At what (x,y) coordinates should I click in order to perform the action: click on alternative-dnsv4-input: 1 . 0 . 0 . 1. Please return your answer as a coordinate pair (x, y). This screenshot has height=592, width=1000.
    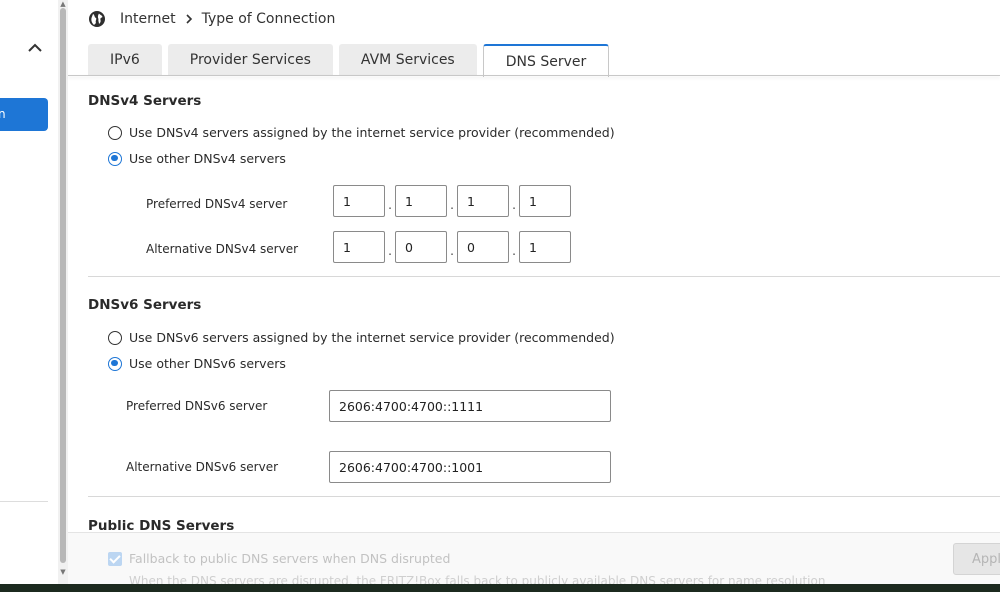
    Looking at the image, I should click on (452, 247).